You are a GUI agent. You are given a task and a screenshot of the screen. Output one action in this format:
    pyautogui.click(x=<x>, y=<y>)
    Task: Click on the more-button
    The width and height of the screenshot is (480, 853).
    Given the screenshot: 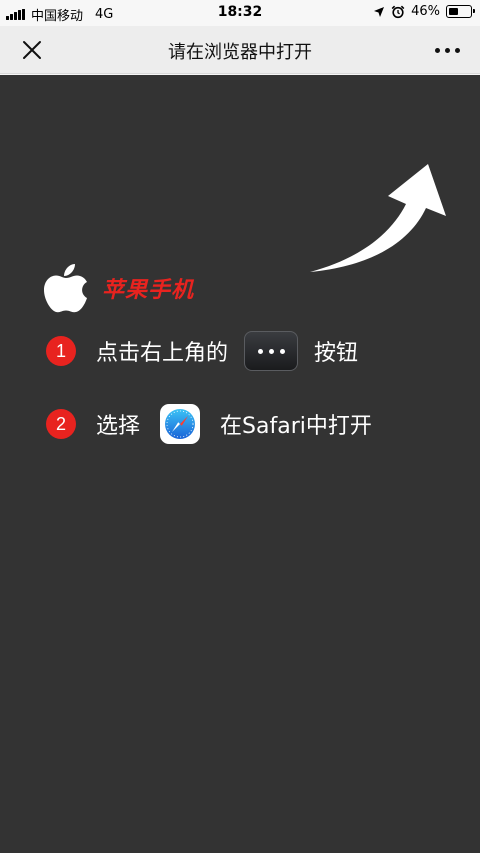 What is the action you would take?
    pyautogui.click(x=447, y=50)
    